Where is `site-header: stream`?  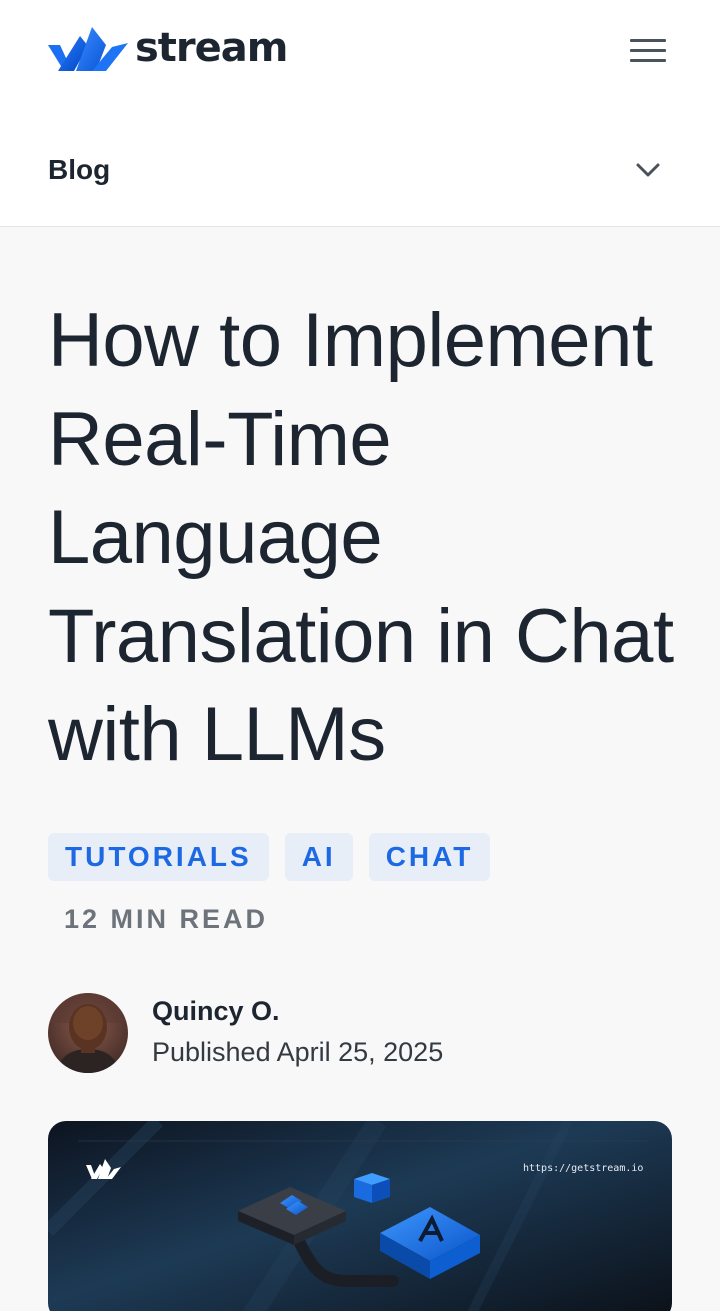 site-header: stream is located at coordinates (360, 55).